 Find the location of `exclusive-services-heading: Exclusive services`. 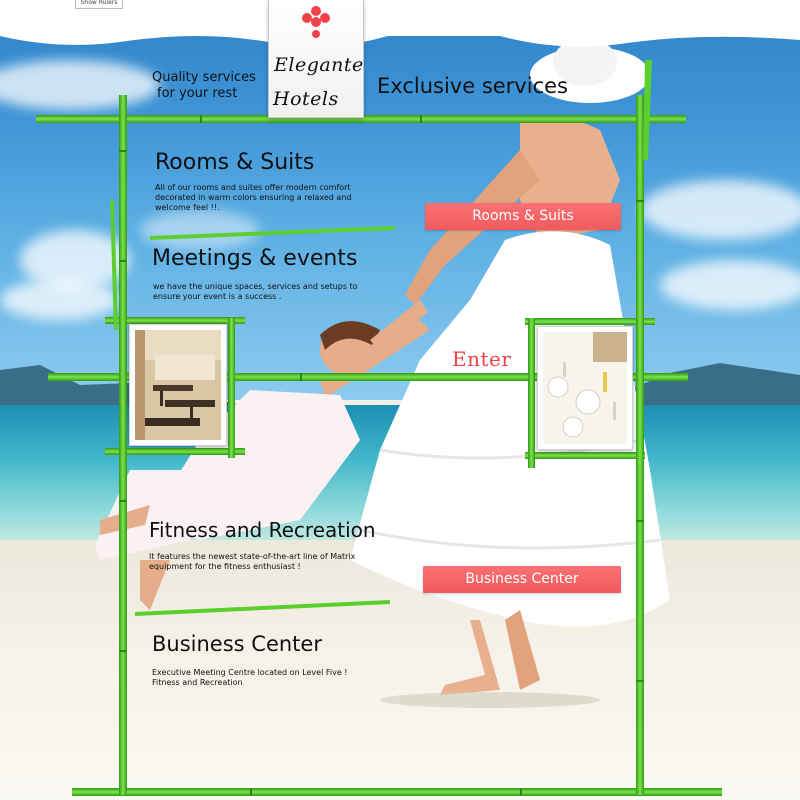

exclusive-services-heading: Exclusive services is located at coordinates (472, 86).